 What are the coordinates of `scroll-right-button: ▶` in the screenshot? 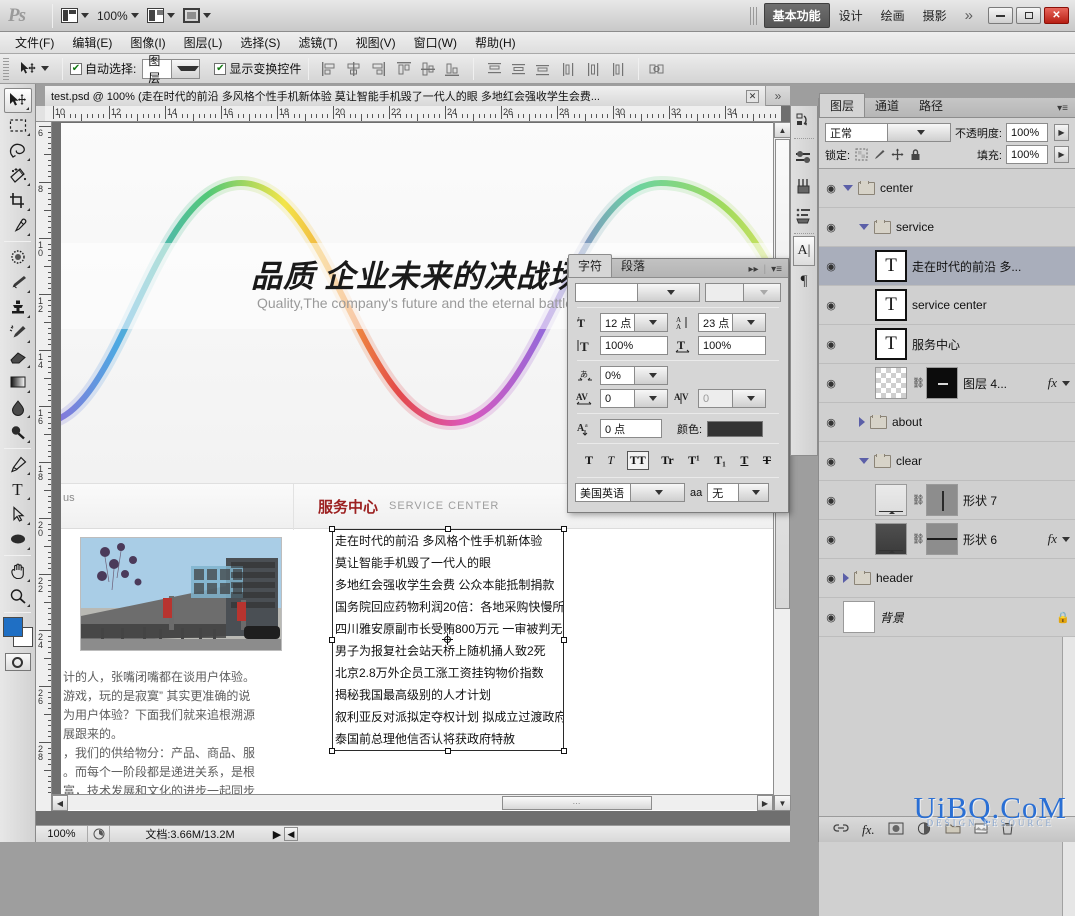 It's located at (765, 803).